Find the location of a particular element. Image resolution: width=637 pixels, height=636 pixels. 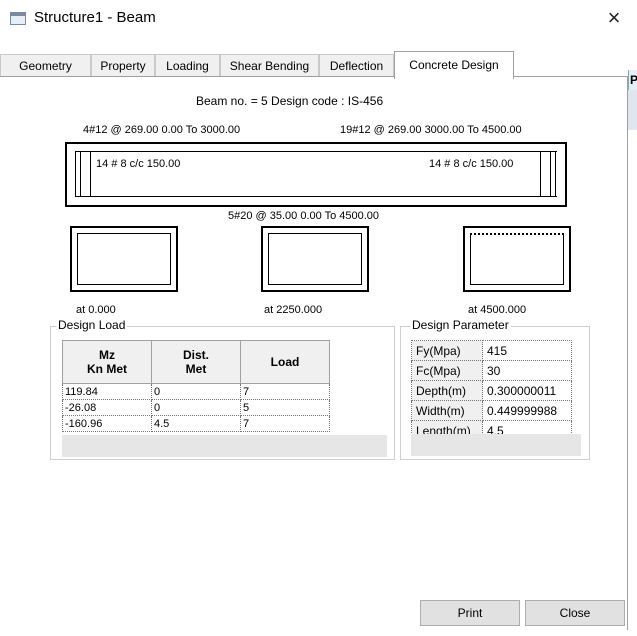

top-left-rebar-label: 4#12 @ 269.00 0.00 To 3000.00 is located at coordinates (162, 130).